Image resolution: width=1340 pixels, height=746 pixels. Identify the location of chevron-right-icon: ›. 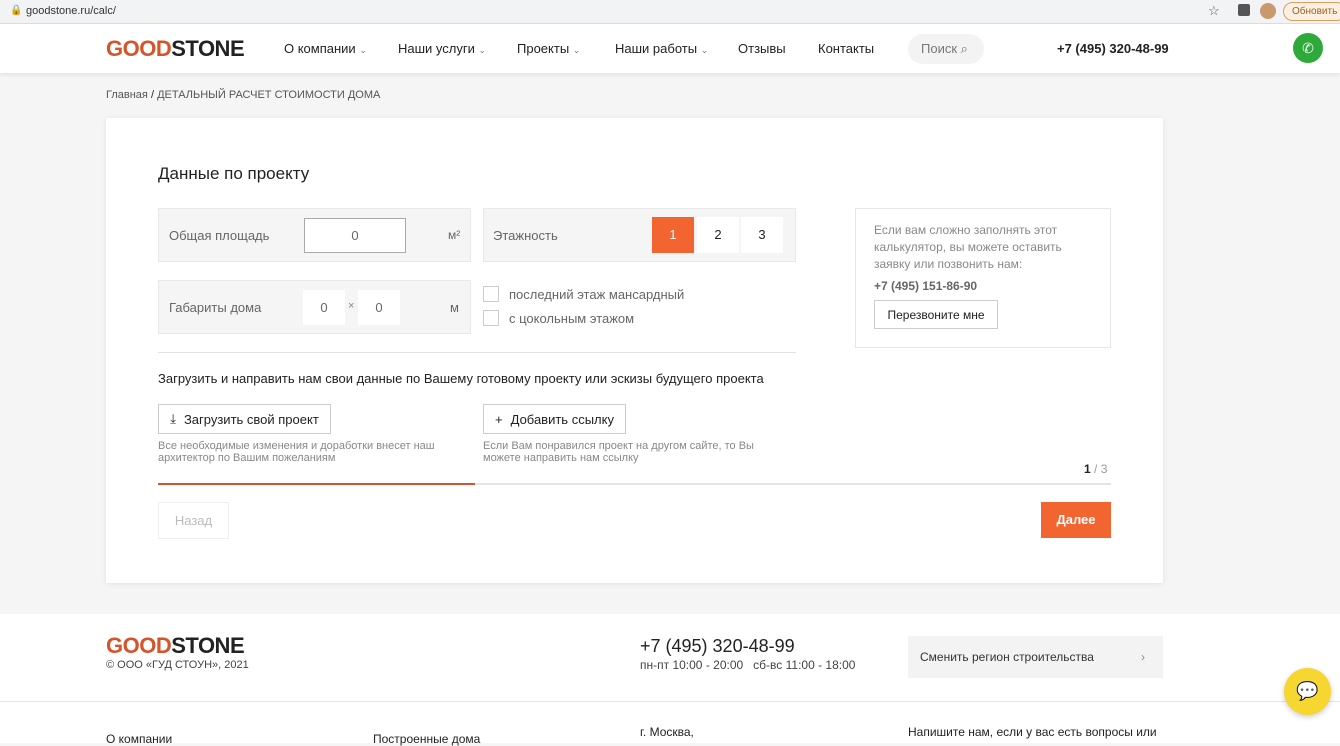
(1143, 657).